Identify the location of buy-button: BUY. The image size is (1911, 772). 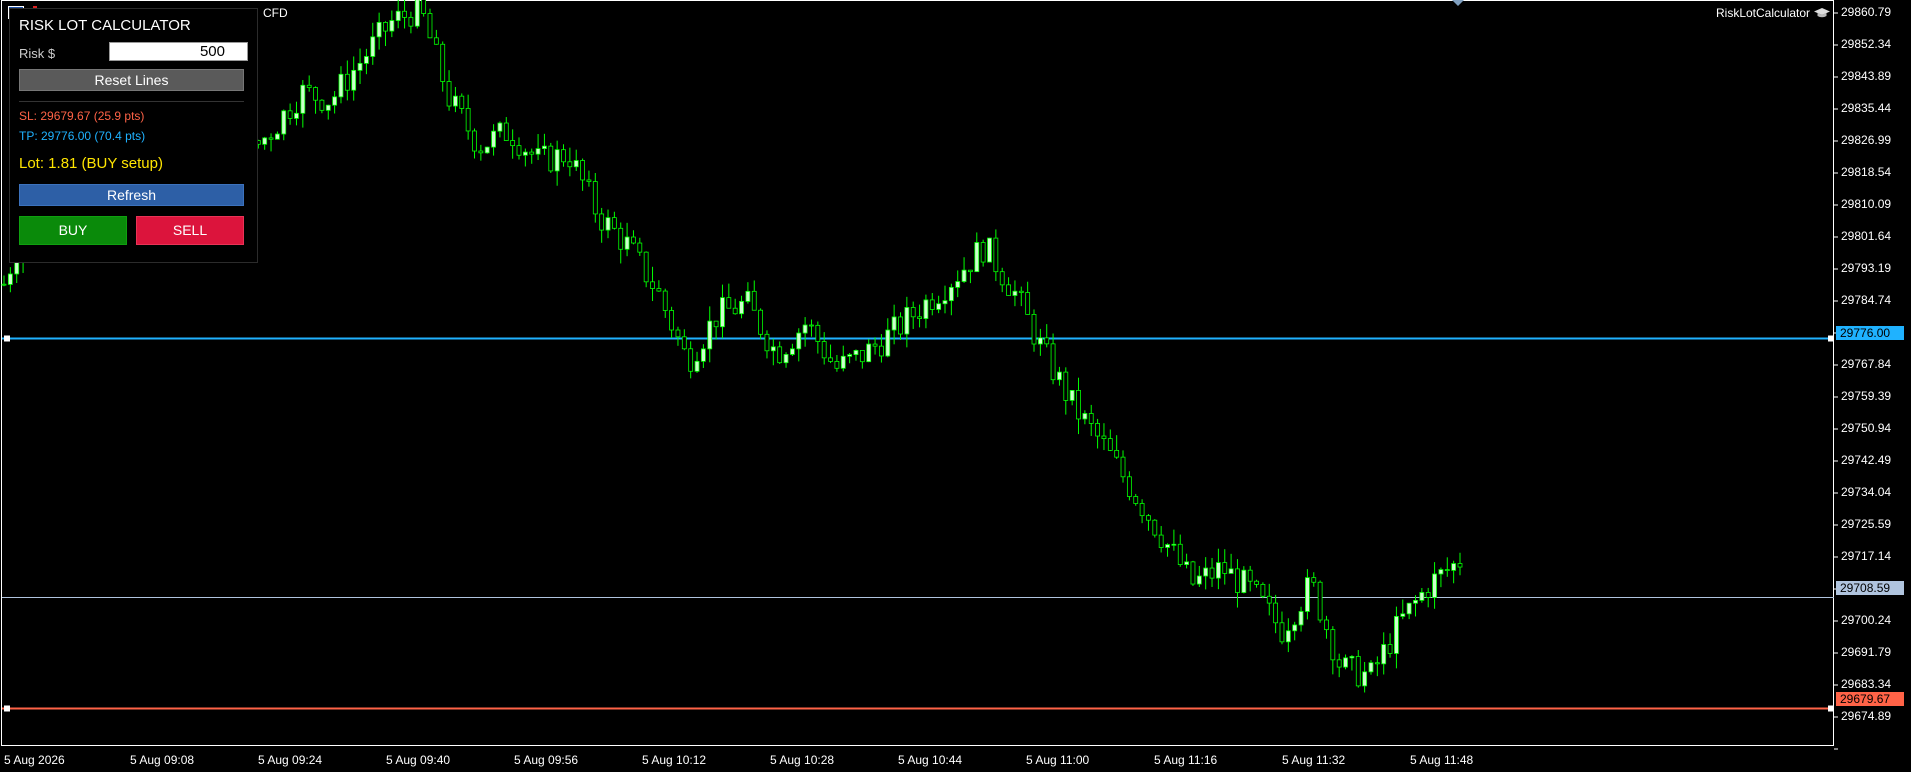
(73, 230).